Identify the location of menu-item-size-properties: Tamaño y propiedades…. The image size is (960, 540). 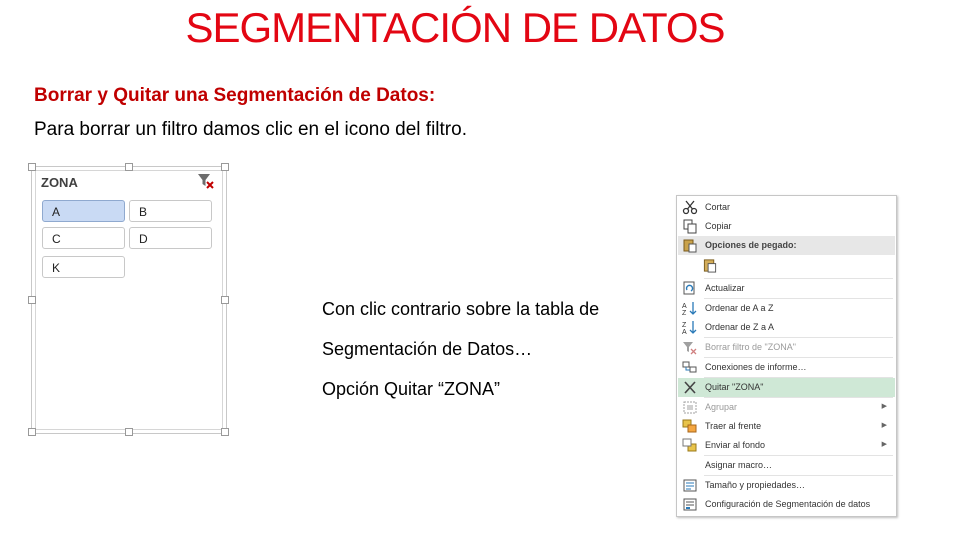
(786, 485).